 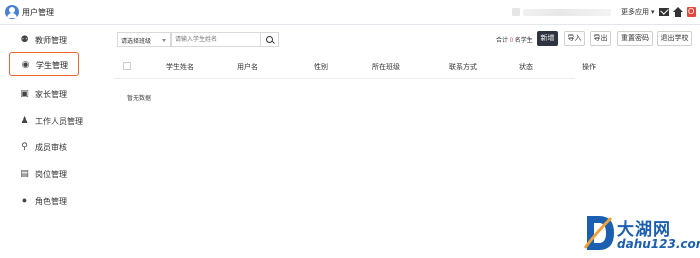 What do you see at coordinates (24, 200) in the screenshot?
I see `role-icon: ●` at bounding box center [24, 200].